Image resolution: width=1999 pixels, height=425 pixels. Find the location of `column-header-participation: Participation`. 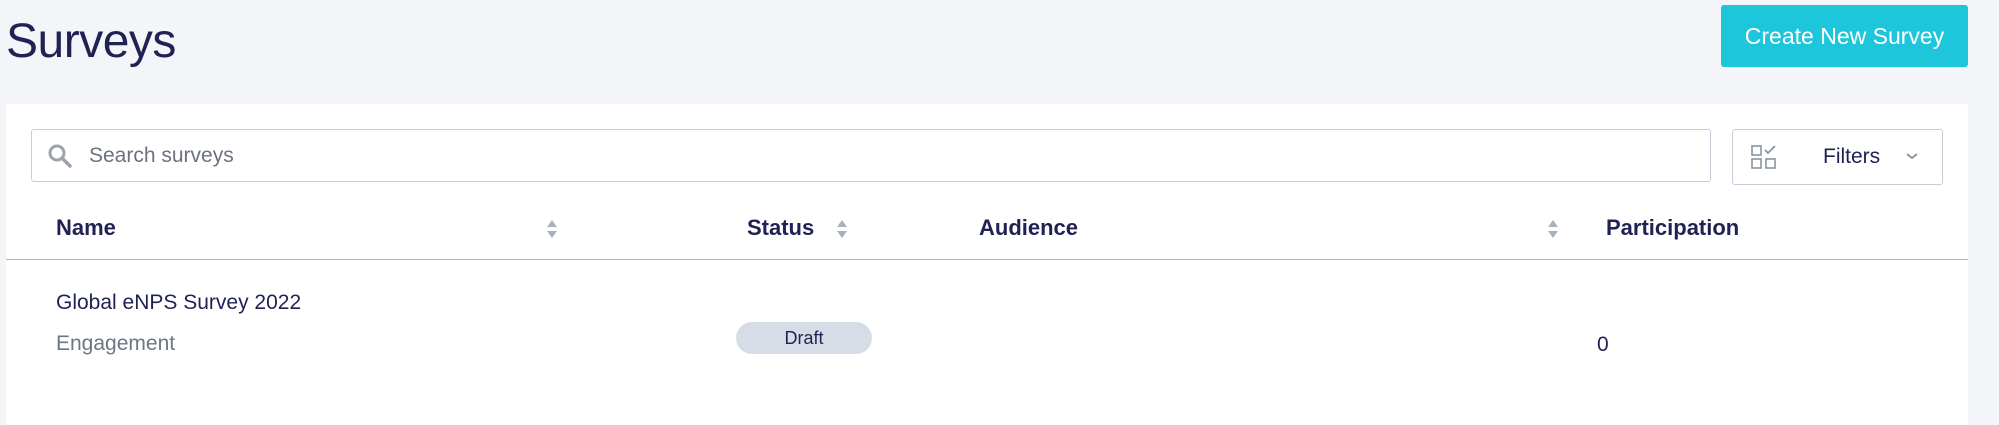

column-header-participation: Participation is located at coordinates (1673, 227).